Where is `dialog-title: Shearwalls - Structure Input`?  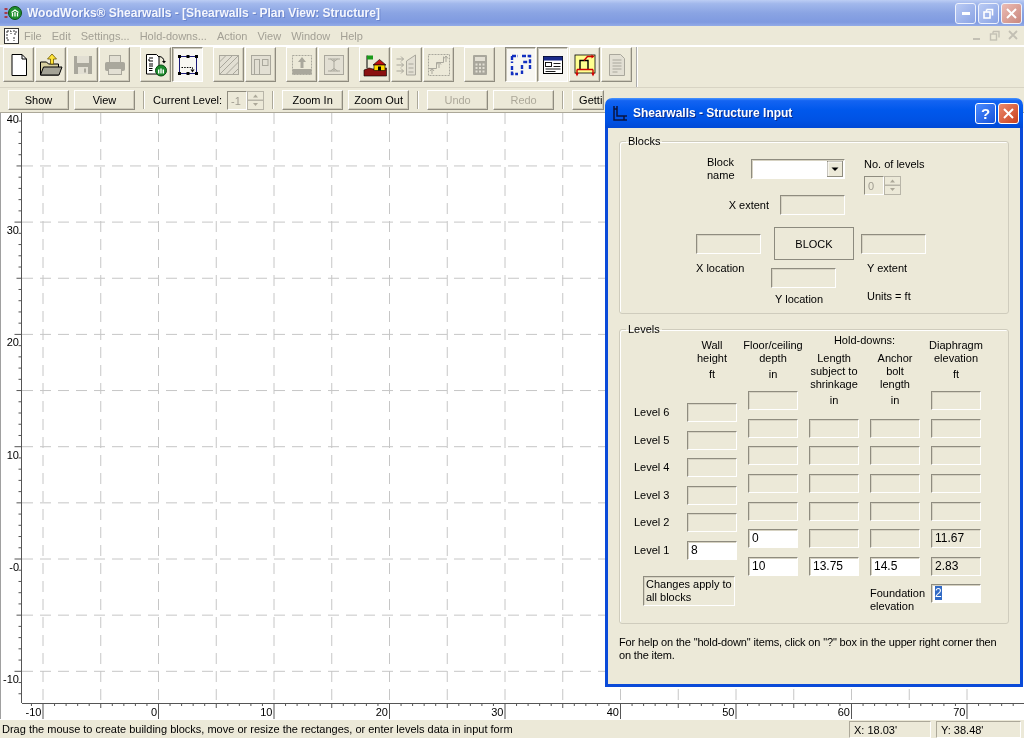
dialog-title: Shearwalls - Structure Input is located at coordinates (713, 113).